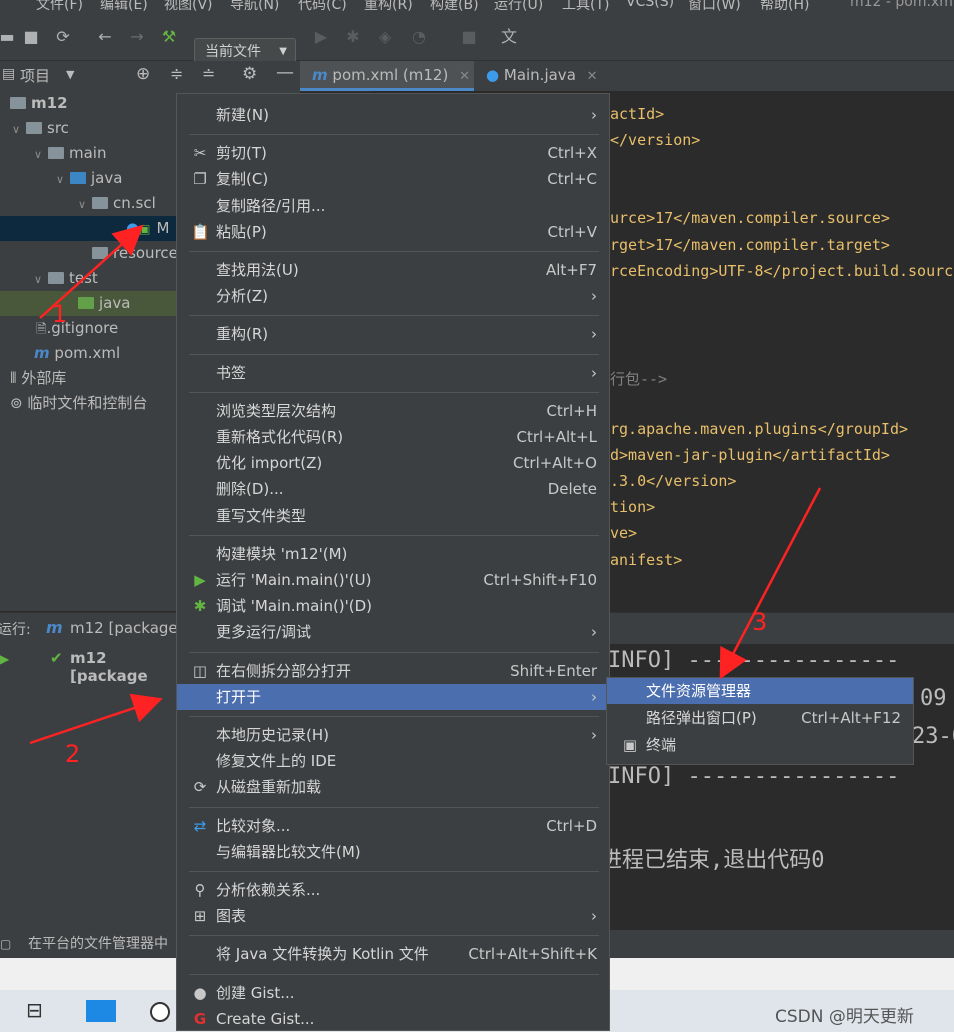 The width and height of the screenshot is (954, 1032). I want to click on collapse-all-icon: ≐, so click(208, 73).